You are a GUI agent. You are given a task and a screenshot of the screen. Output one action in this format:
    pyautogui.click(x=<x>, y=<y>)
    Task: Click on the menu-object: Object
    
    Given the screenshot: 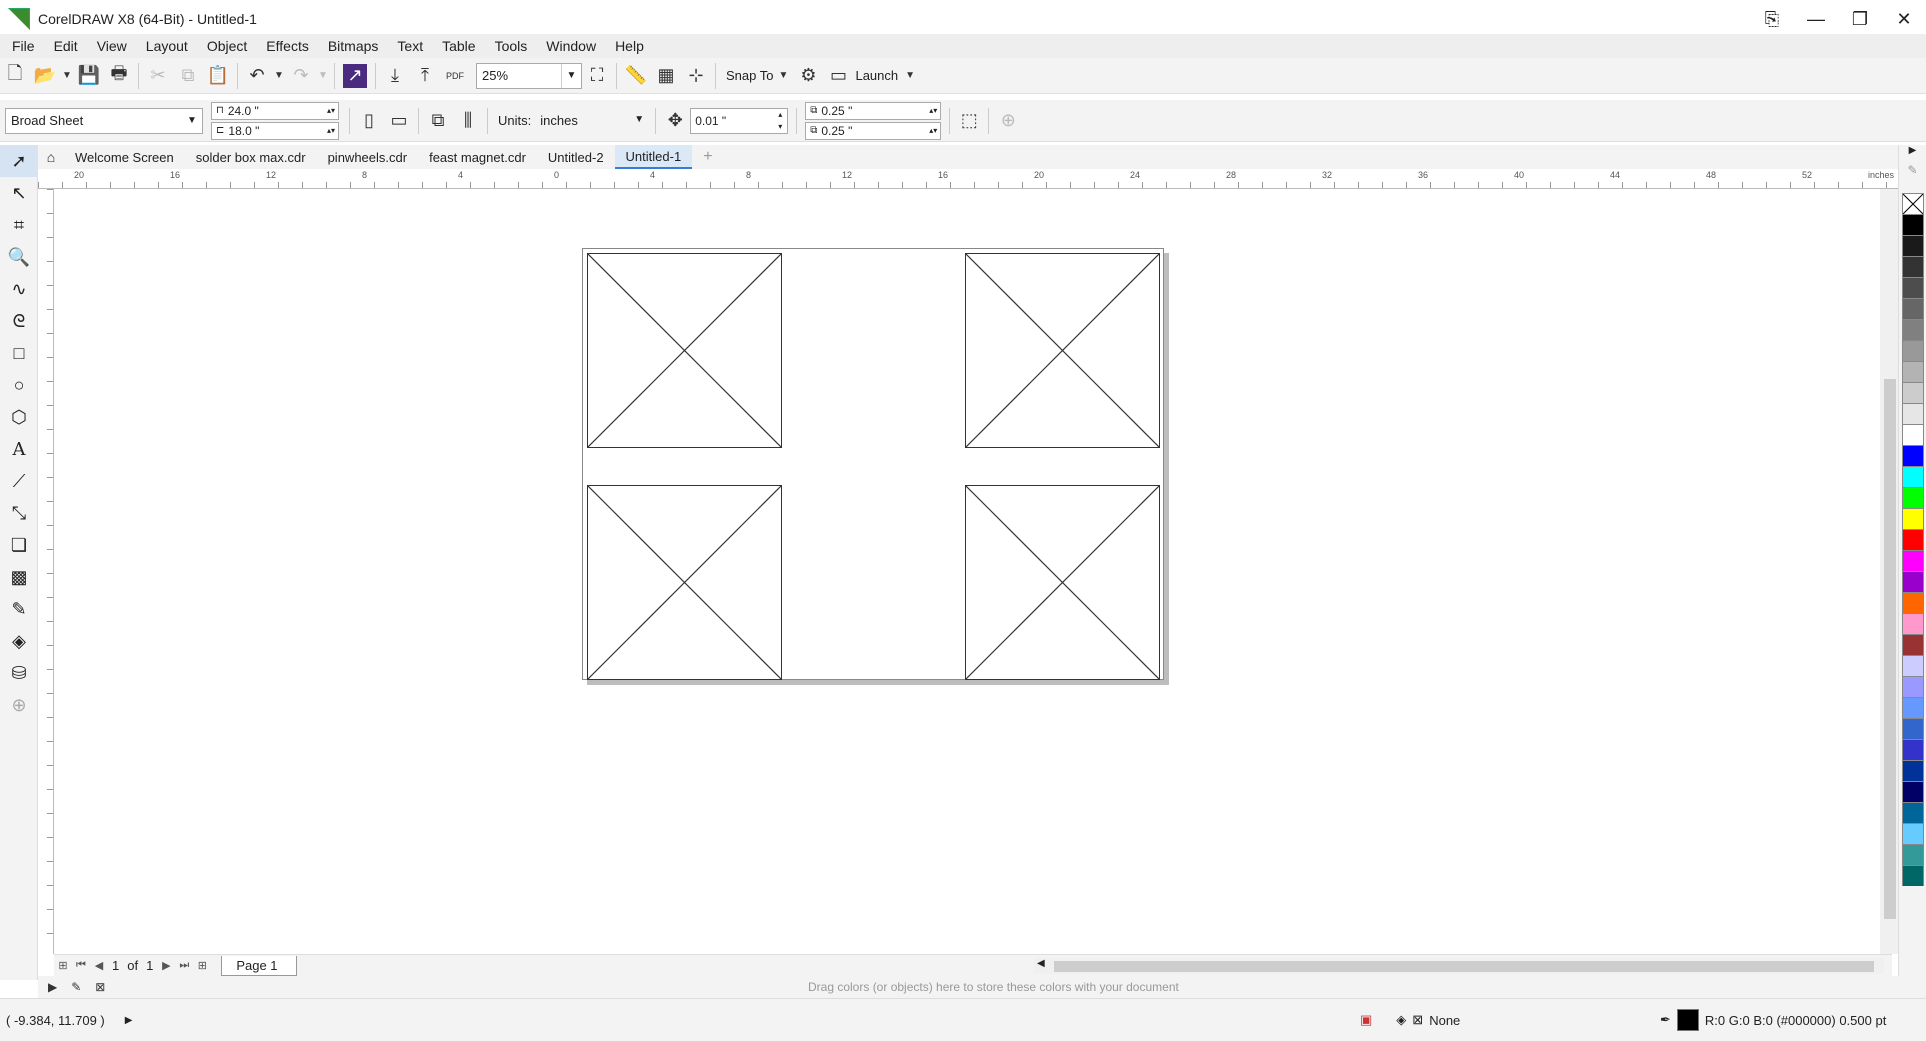 What is the action you would take?
    pyautogui.click(x=227, y=46)
    